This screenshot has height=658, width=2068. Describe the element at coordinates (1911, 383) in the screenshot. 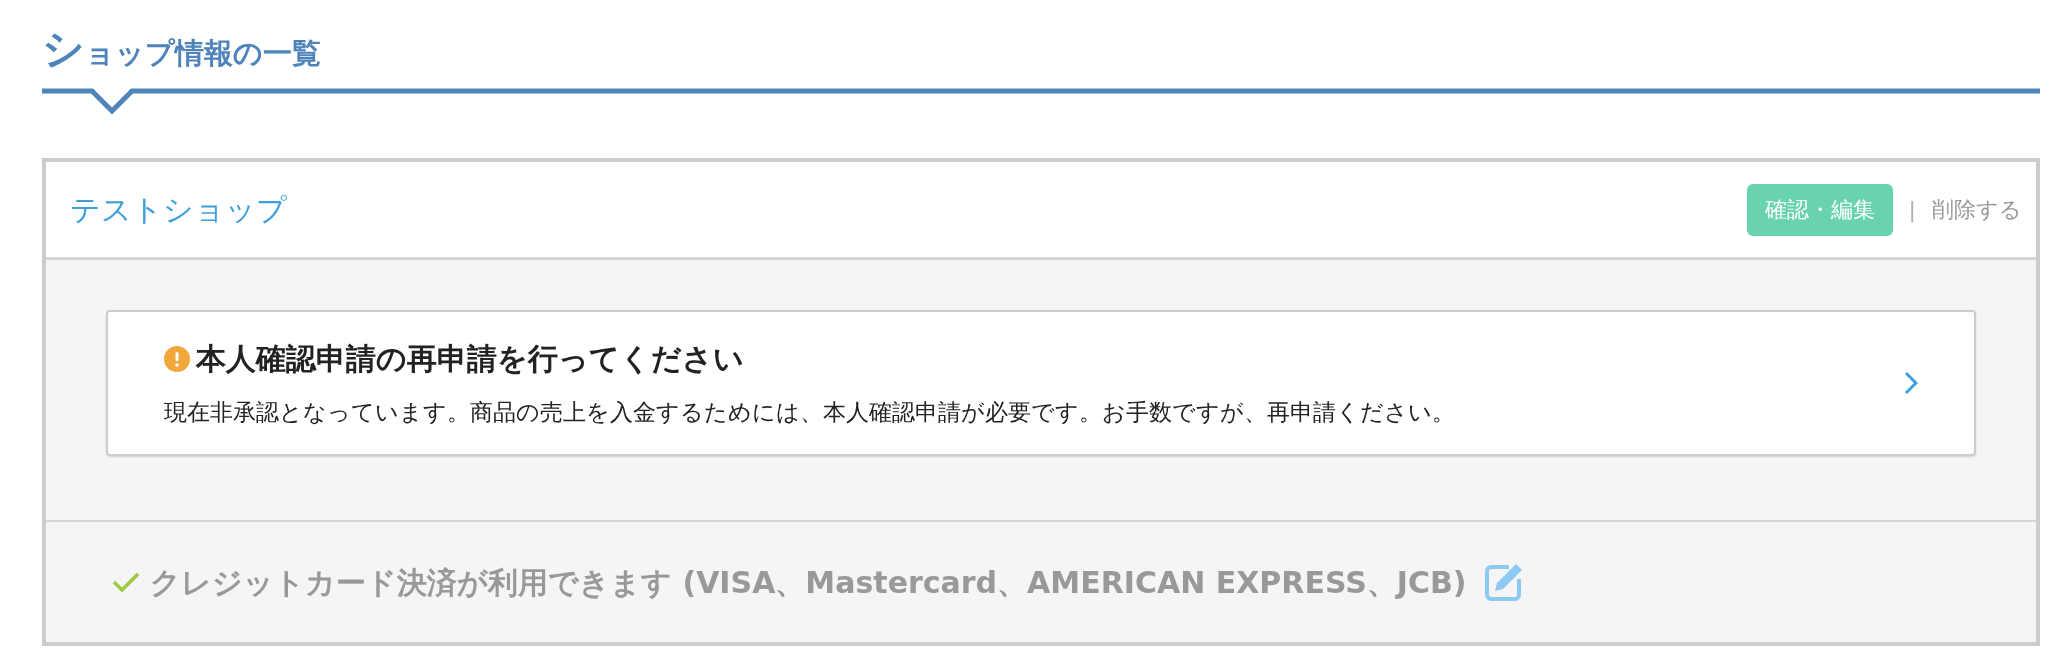

I see `chevron-right-icon` at that location.